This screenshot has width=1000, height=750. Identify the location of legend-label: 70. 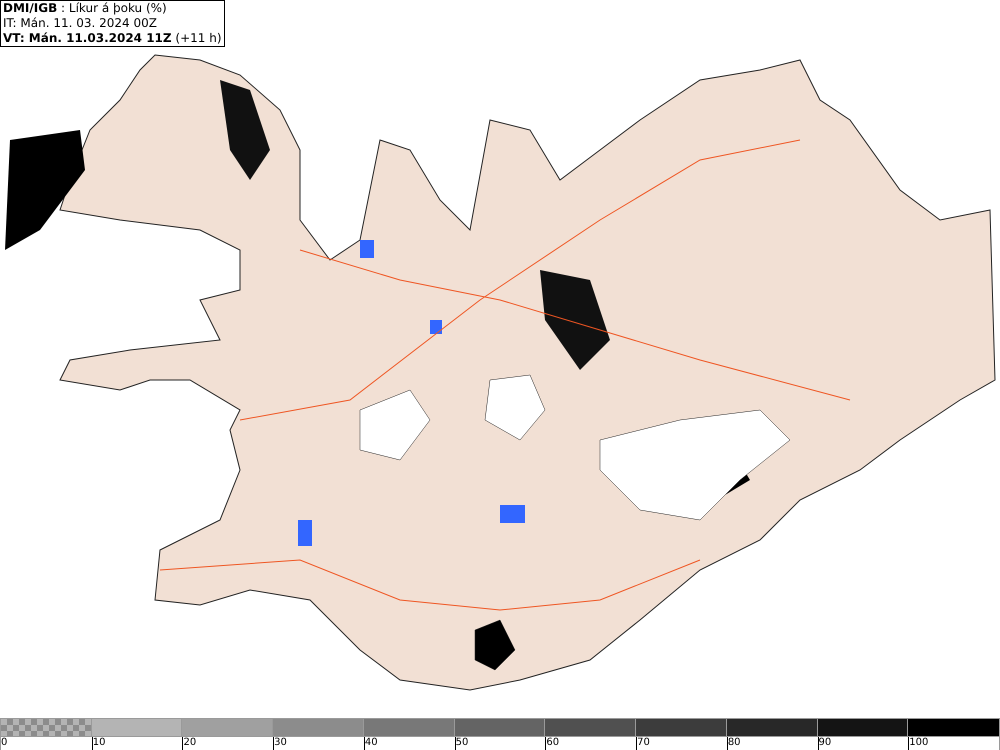
(644, 743).